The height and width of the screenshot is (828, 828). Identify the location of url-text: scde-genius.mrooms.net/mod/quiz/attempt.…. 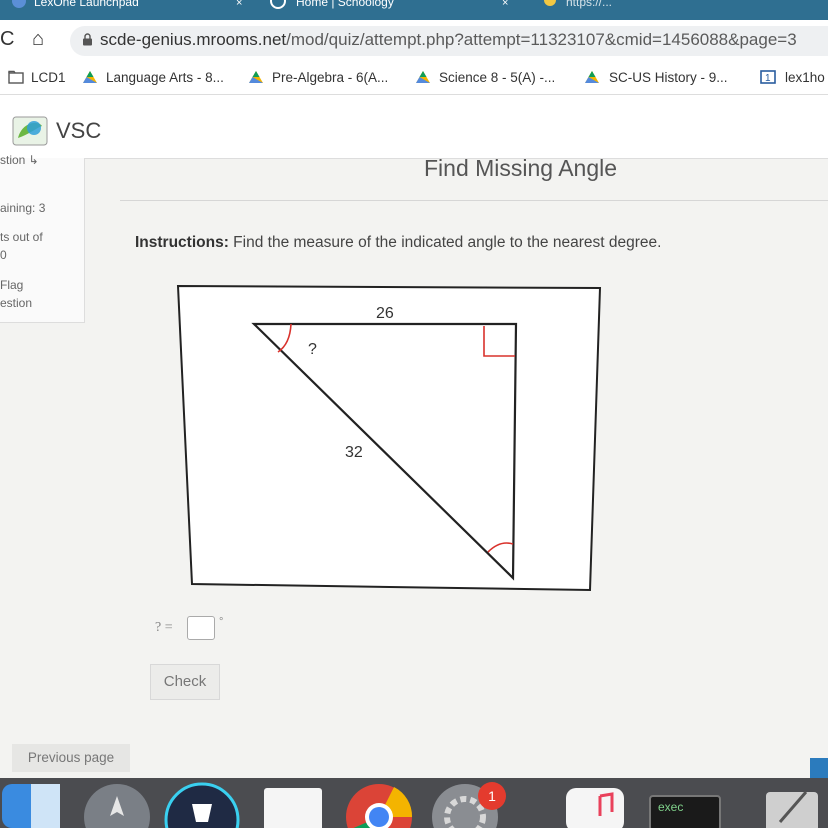
(448, 40).